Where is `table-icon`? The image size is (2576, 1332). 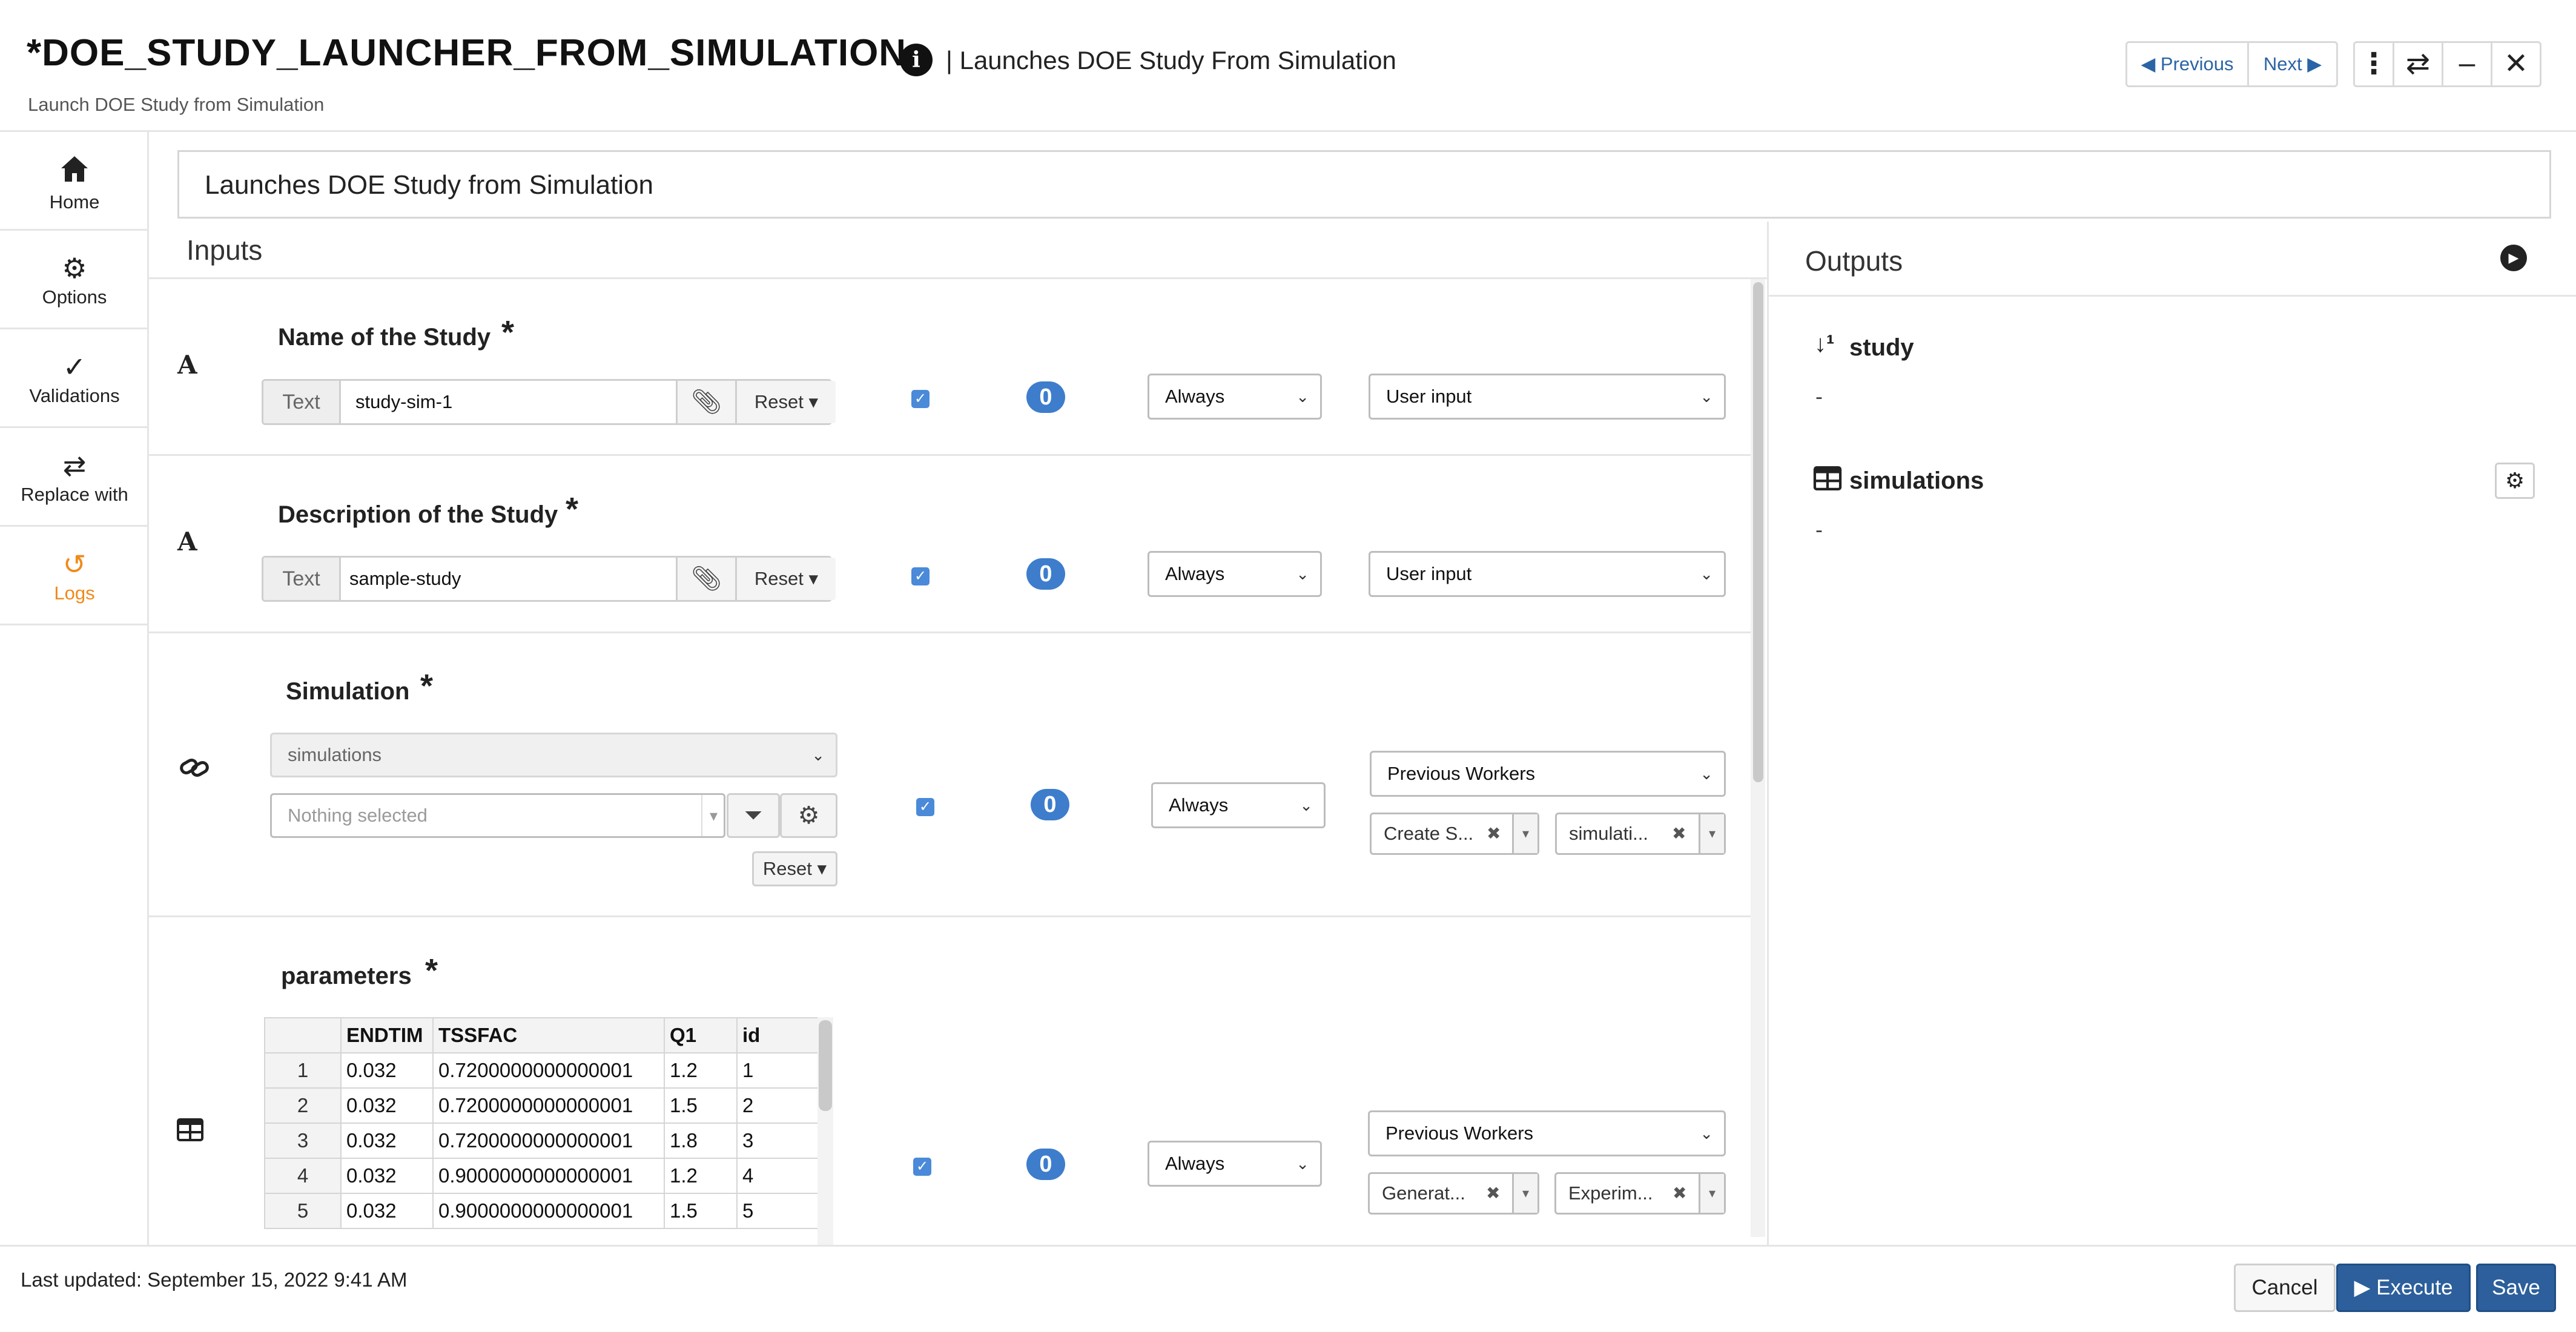 table-icon is located at coordinates (1827, 479).